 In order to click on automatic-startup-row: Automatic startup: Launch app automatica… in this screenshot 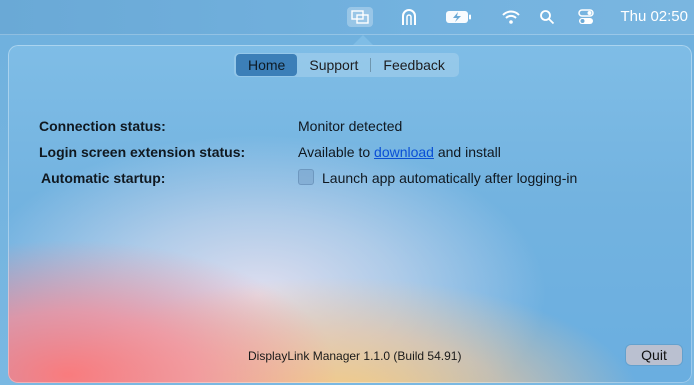, I will do `click(350, 178)`.